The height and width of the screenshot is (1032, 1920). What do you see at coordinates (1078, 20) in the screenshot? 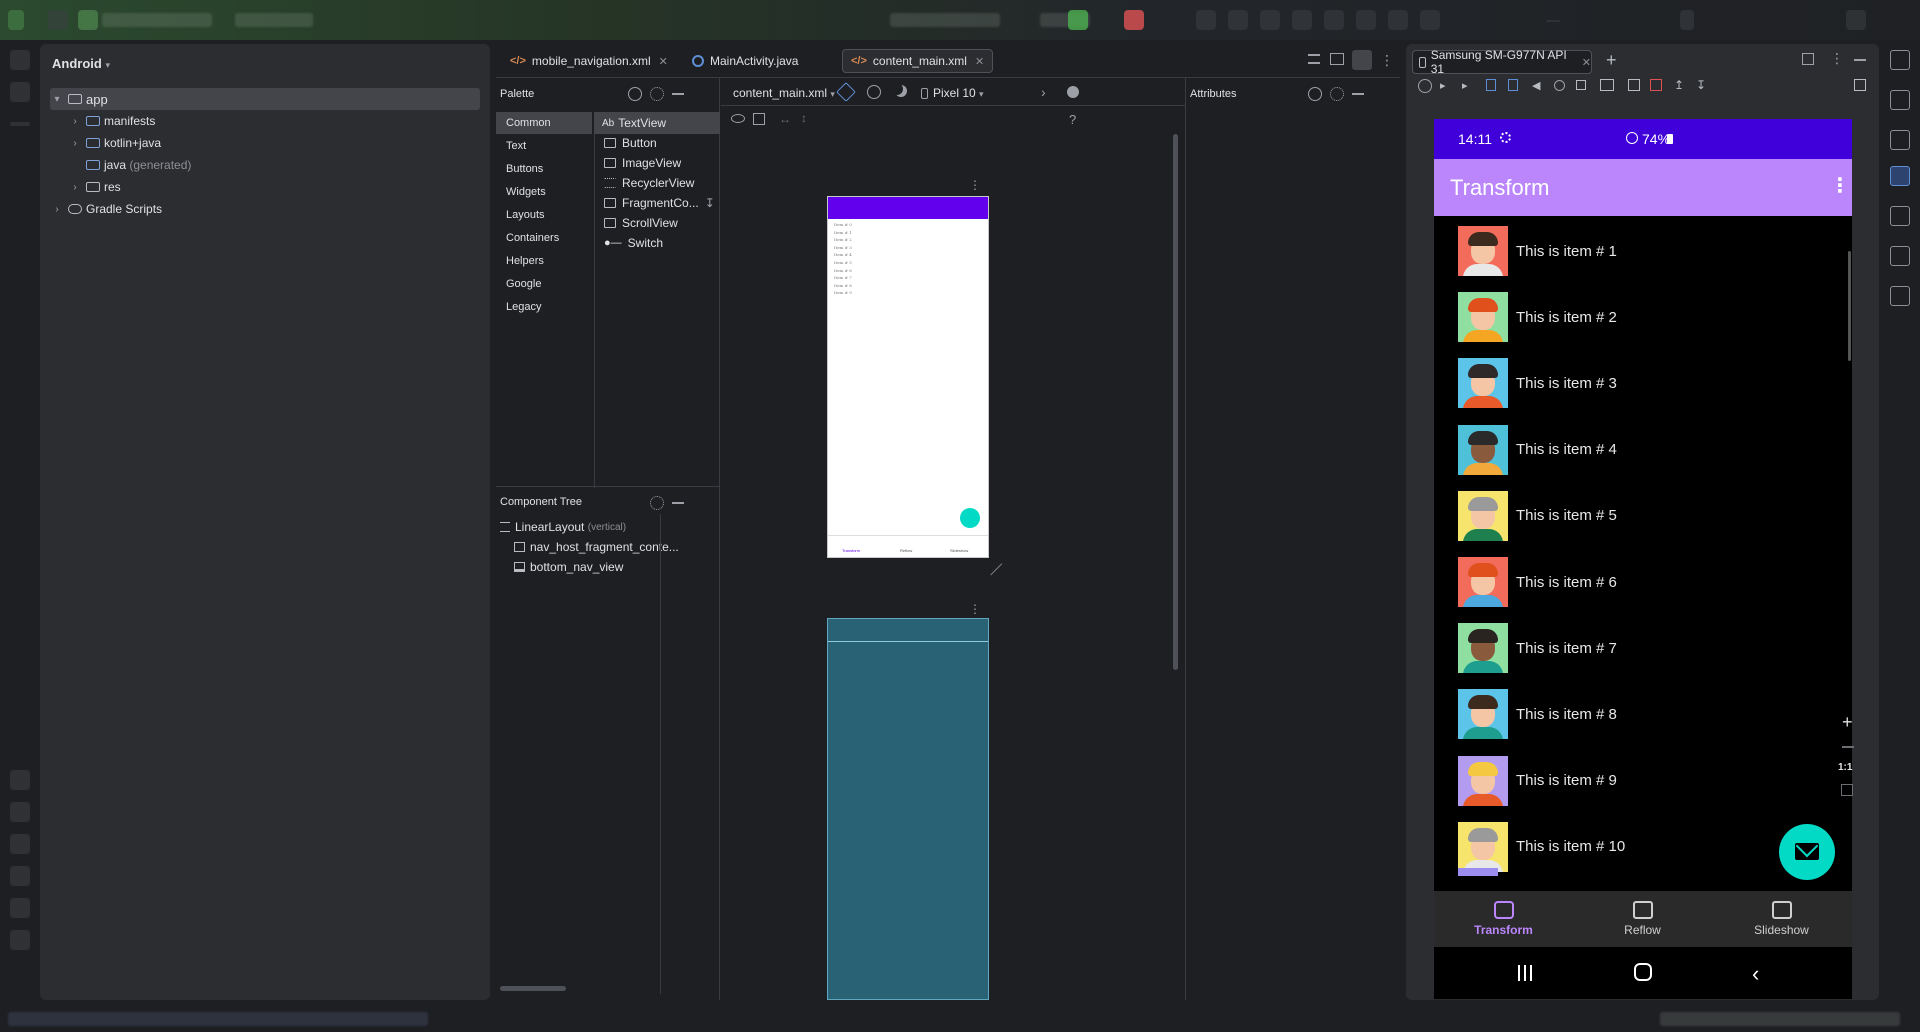
I see `run-icon` at bounding box center [1078, 20].